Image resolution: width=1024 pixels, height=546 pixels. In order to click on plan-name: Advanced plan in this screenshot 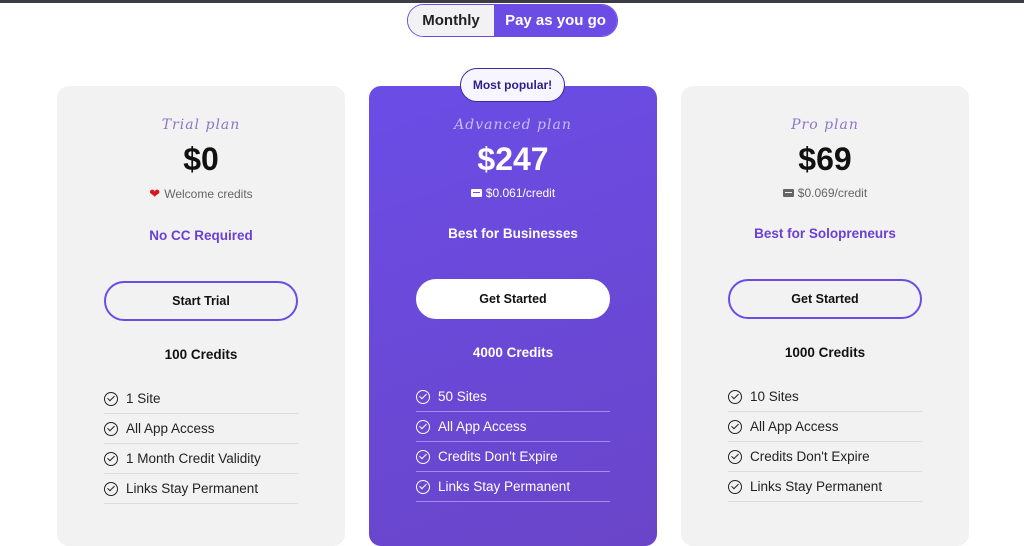, I will do `click(513, 125)`.